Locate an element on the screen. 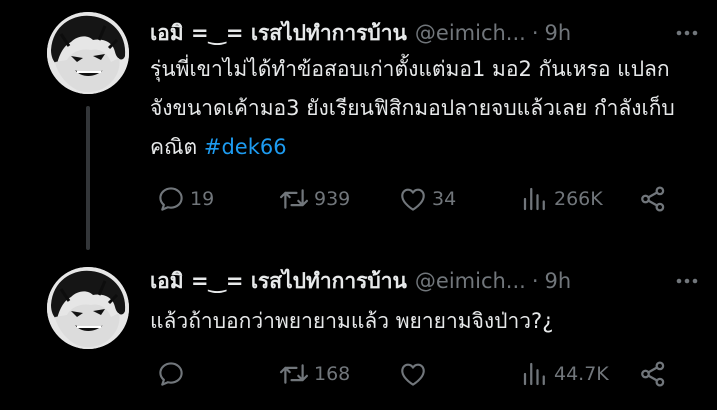 The image size is (717, 410). retweet-button: 168 is located at coordinates (314, 374).